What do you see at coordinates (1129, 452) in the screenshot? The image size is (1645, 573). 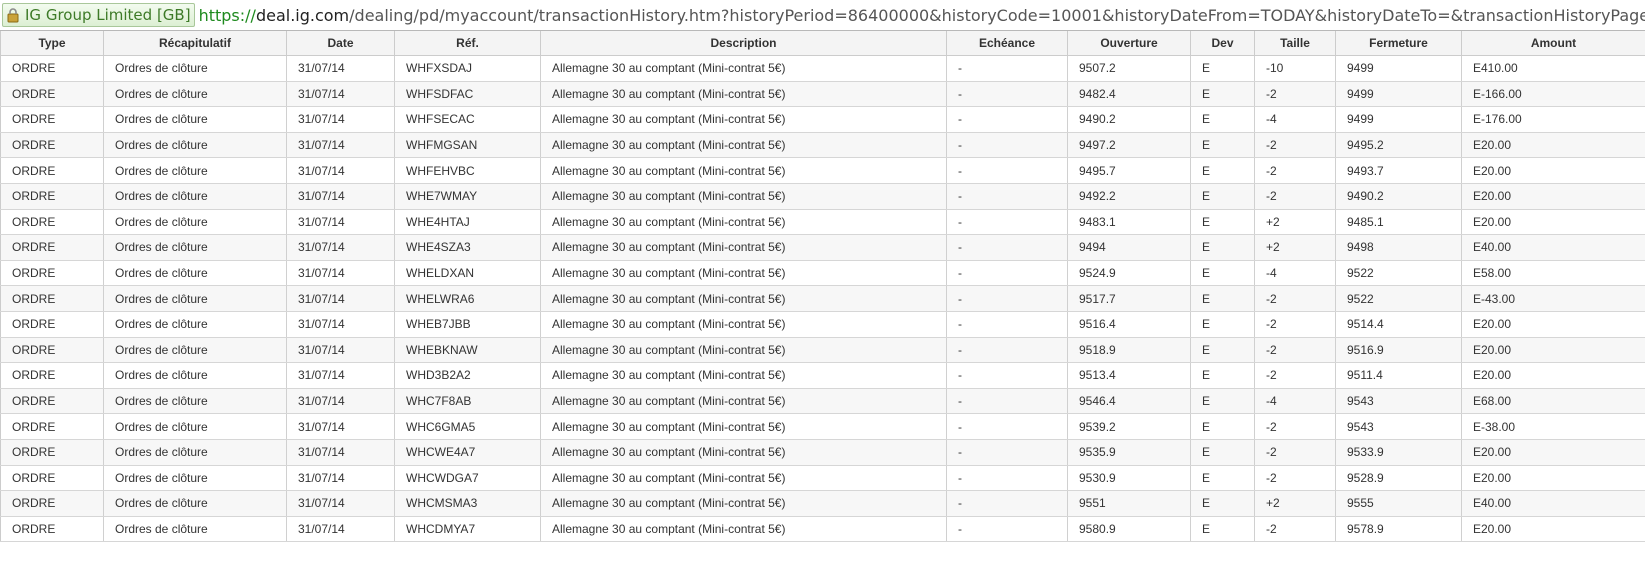 I see `cell-ouverture: 9535.9` at bounding box center [1129, 452].